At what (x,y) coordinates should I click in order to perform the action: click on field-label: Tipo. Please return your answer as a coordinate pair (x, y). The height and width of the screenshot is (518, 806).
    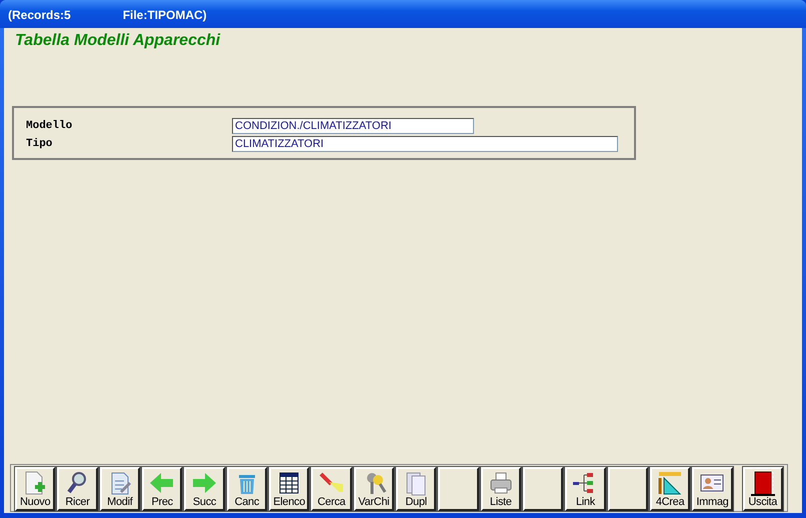
    Looking at the image, I should click on (40, 144).